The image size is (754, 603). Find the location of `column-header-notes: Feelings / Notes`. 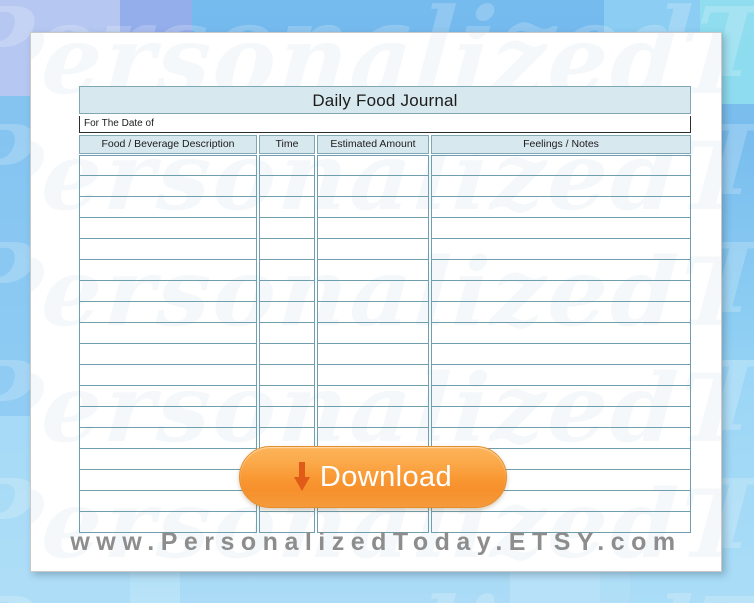

column-header-notes: Feelings / Notes is located at coordinates (561, 144).